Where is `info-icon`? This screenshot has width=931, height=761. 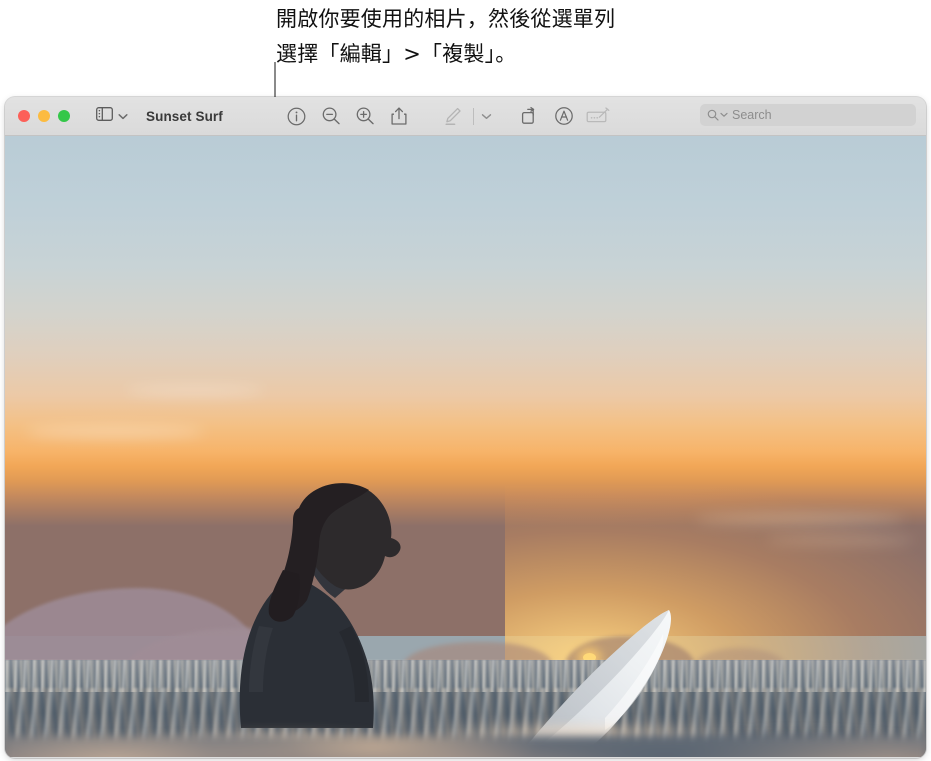
info-icon is located at coordinates (296, 116).